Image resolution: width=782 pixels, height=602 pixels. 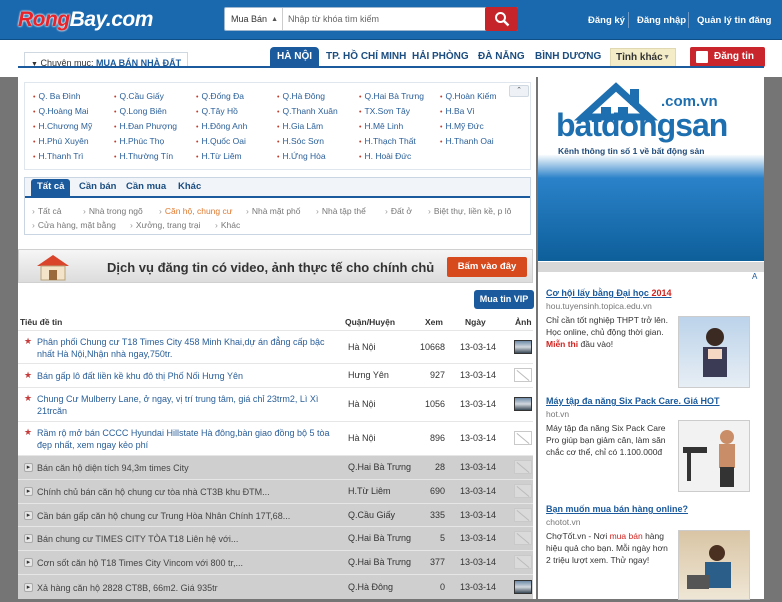 What do you see at coordinates (734, 20) in the screenshot?
I see `manage-posts-link: Quản lý tin đăng` at bounding box center [734, 20].